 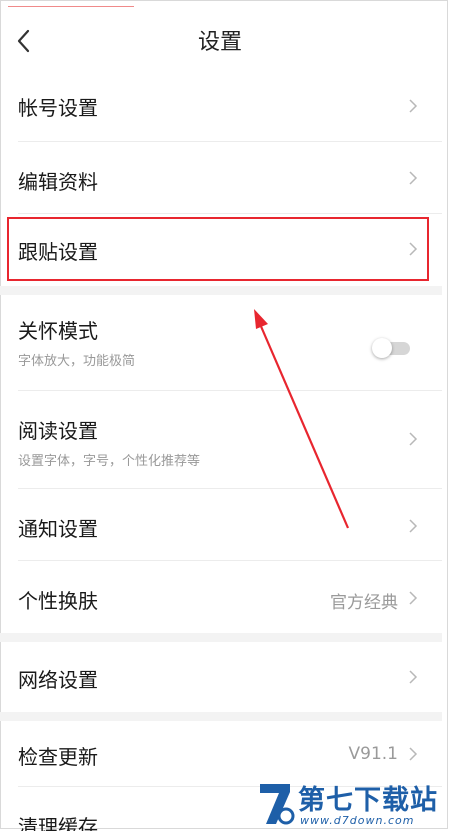 What do you see at coordinates (109, 461) in the screenshot?
I see `settings-item-subtitle: 设置字体，字号，个性化推荐等` at bounding box center [109, 461].